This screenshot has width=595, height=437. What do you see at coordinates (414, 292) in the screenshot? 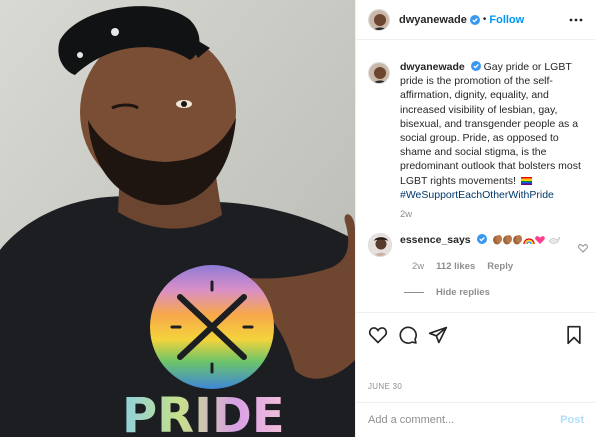
I see `replies-divider-line` at bounding box center [414, 292].